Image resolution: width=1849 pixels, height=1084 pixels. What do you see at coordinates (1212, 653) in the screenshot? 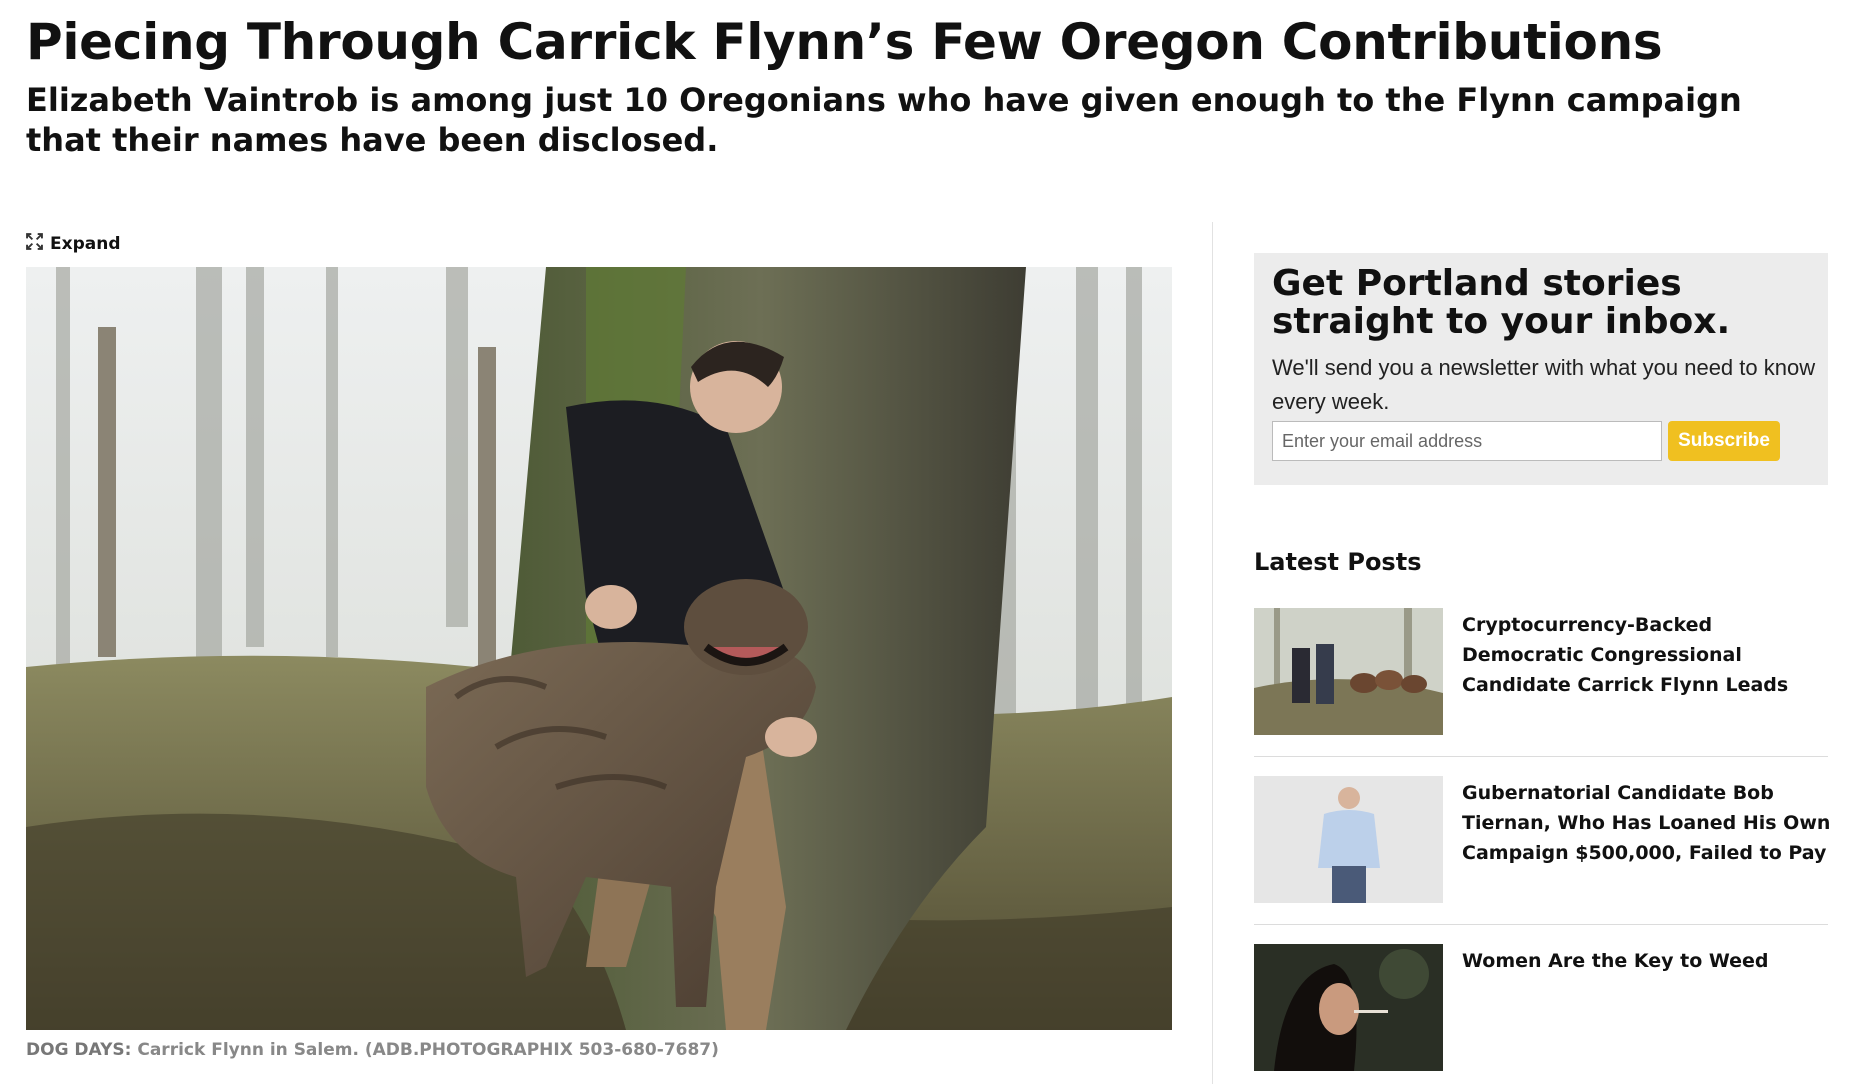
I see `column-divider` at bounding box center [1212, 653].